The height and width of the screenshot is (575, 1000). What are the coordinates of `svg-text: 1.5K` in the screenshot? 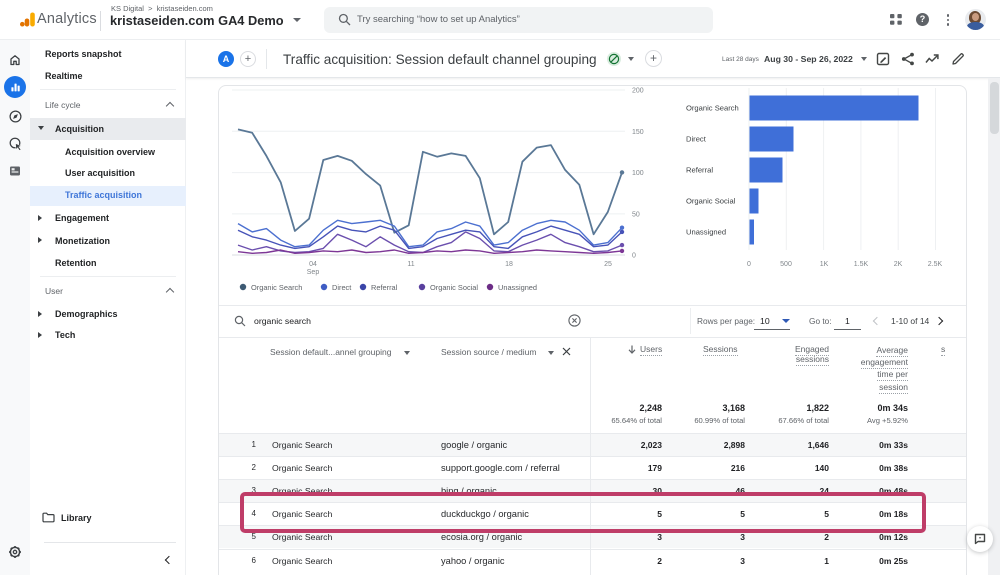 It's located at (861, 264).